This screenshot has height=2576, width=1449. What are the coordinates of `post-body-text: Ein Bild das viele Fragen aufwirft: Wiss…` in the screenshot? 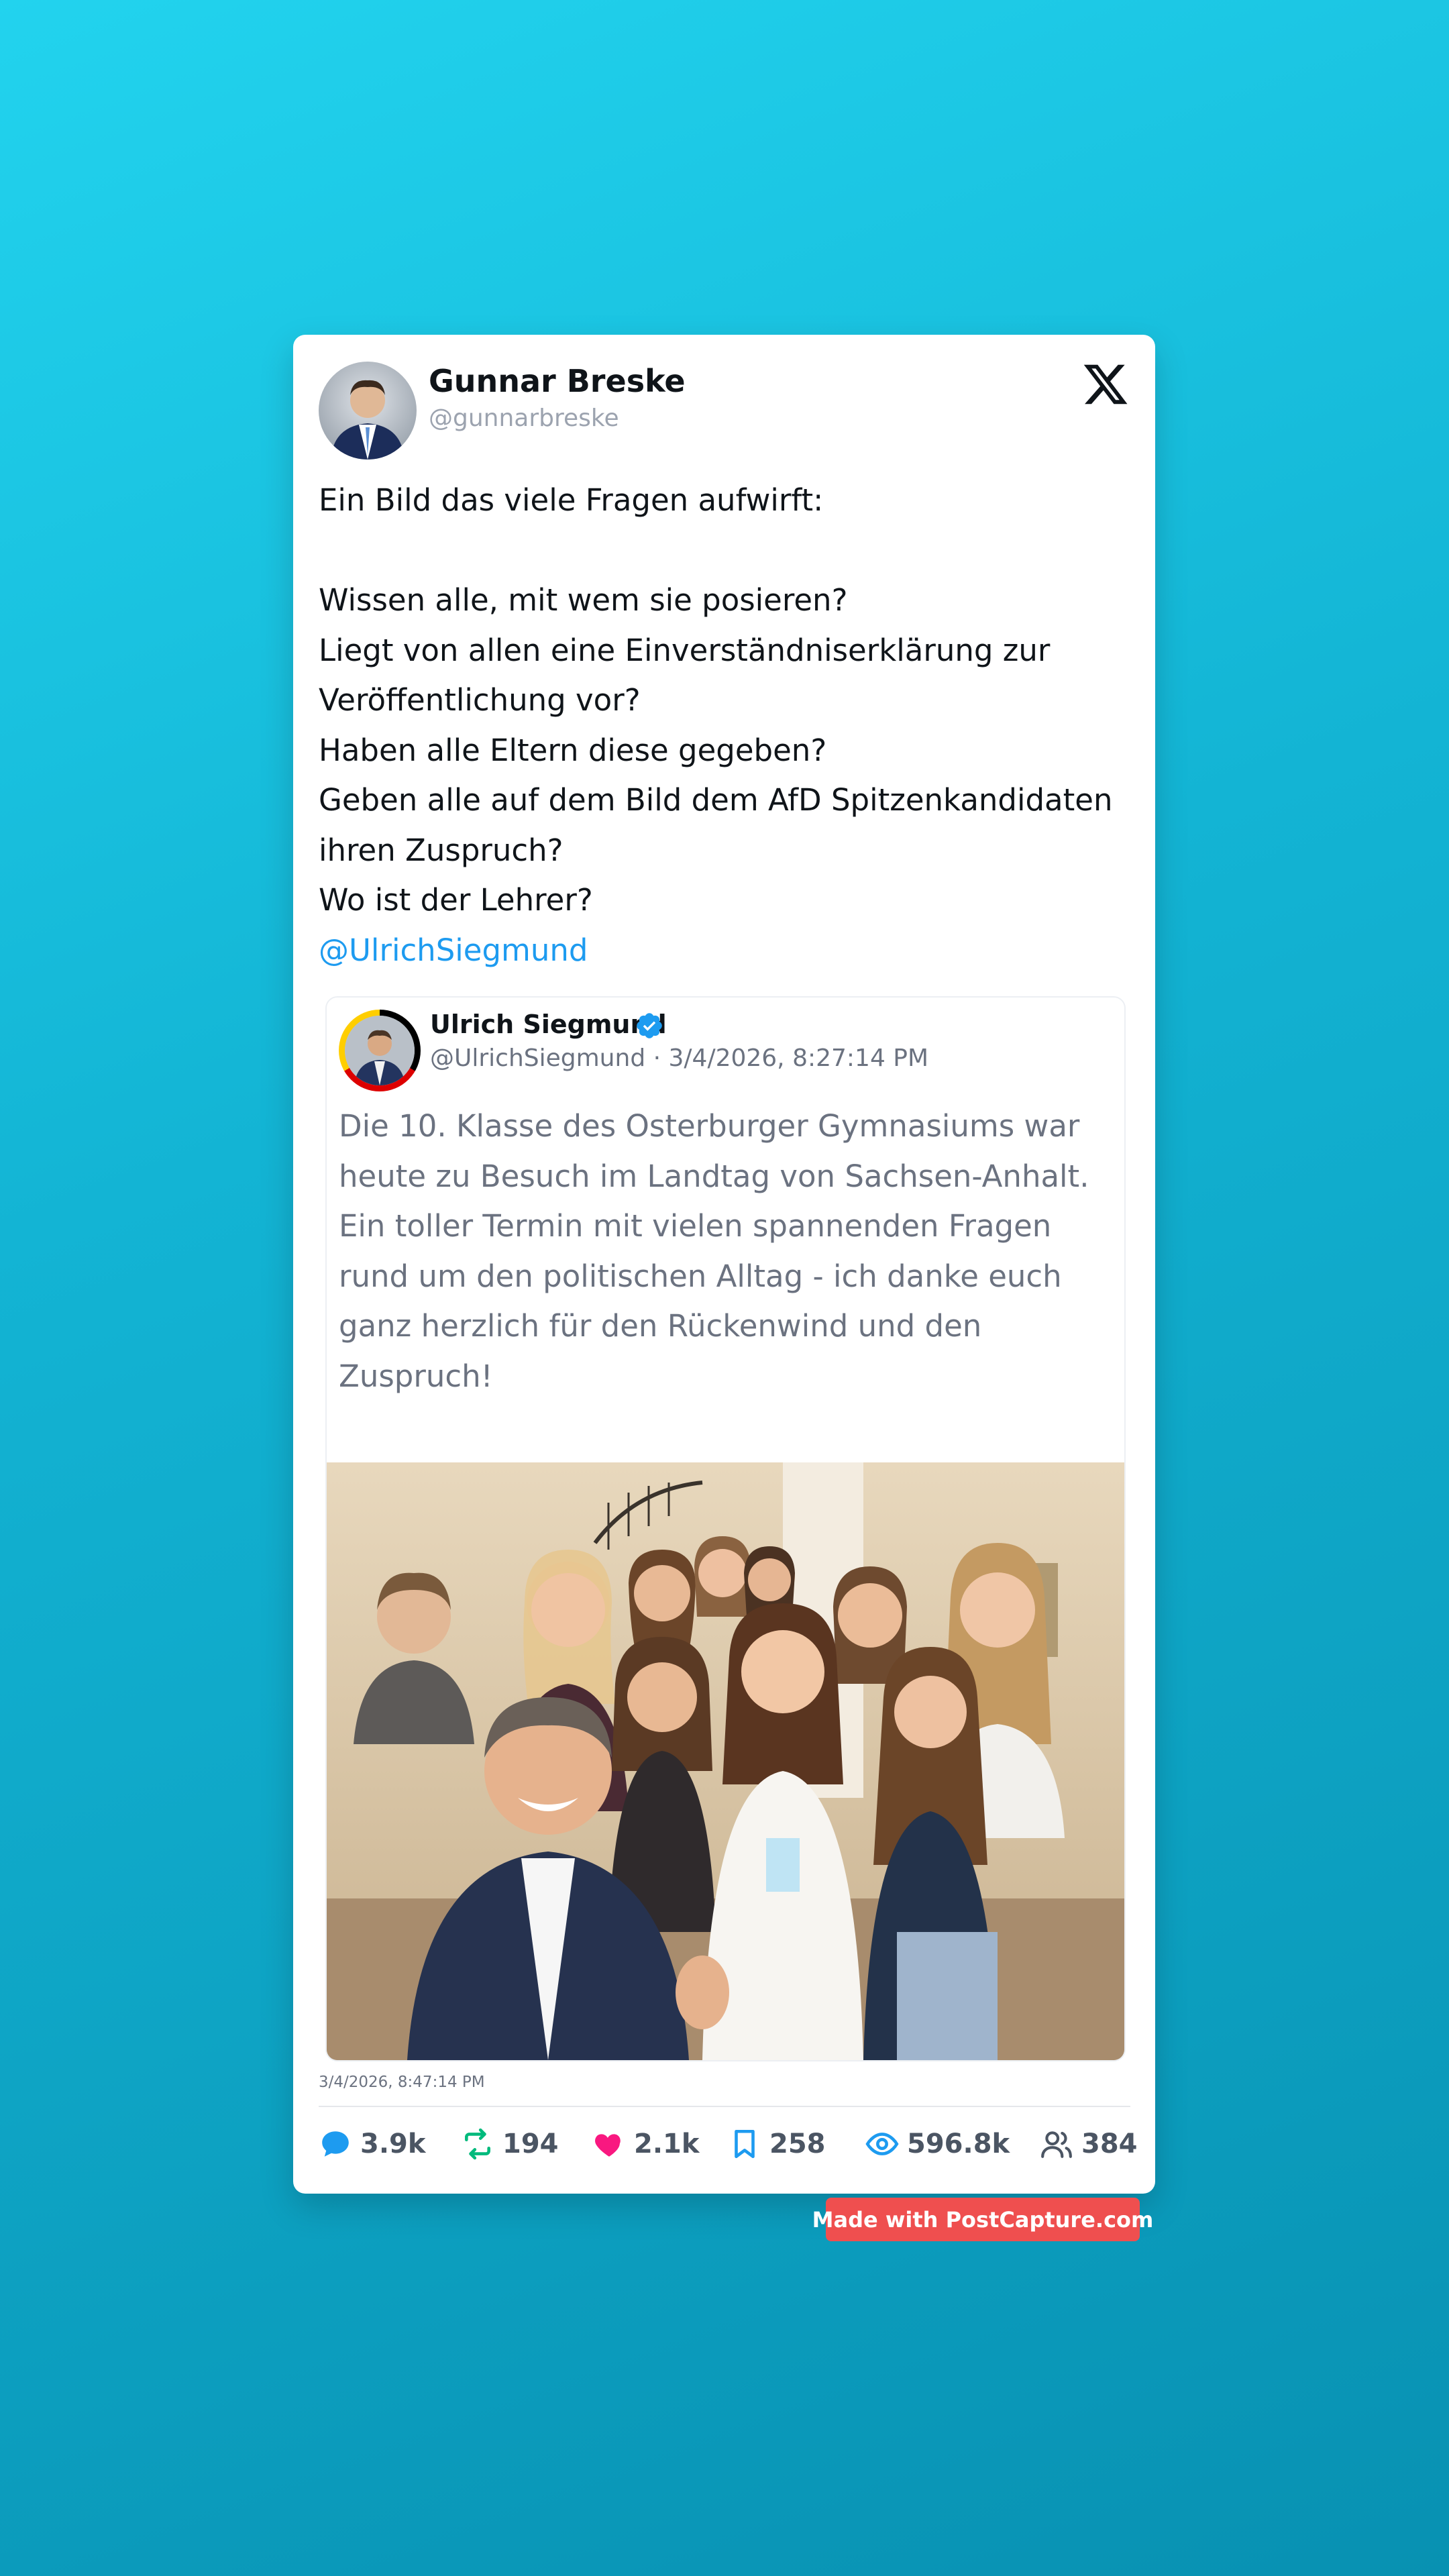 It's located at (716, 700).